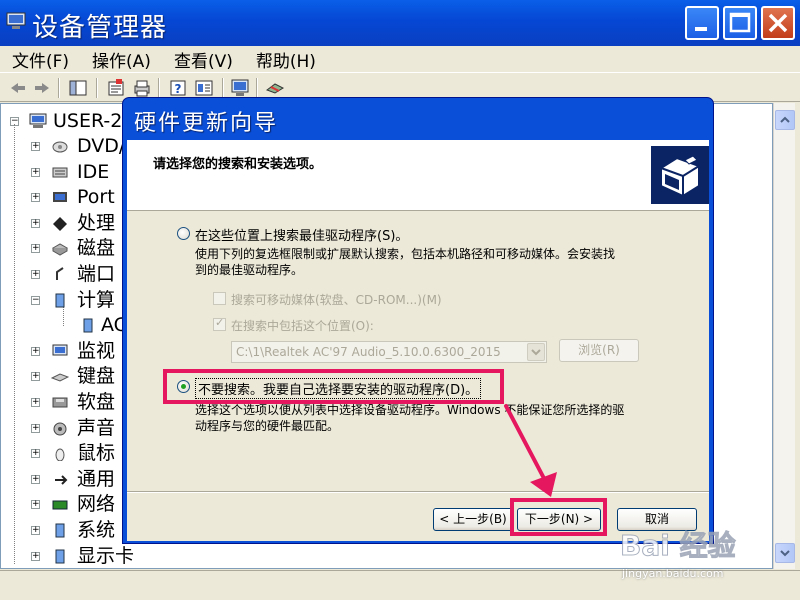 Image resolution: width=800 pixels, height=600 pixels. What do you see at coordinates (60, 556) in the screenshot?
I see `display-adapter-icon` at bounding box center [60, 556].